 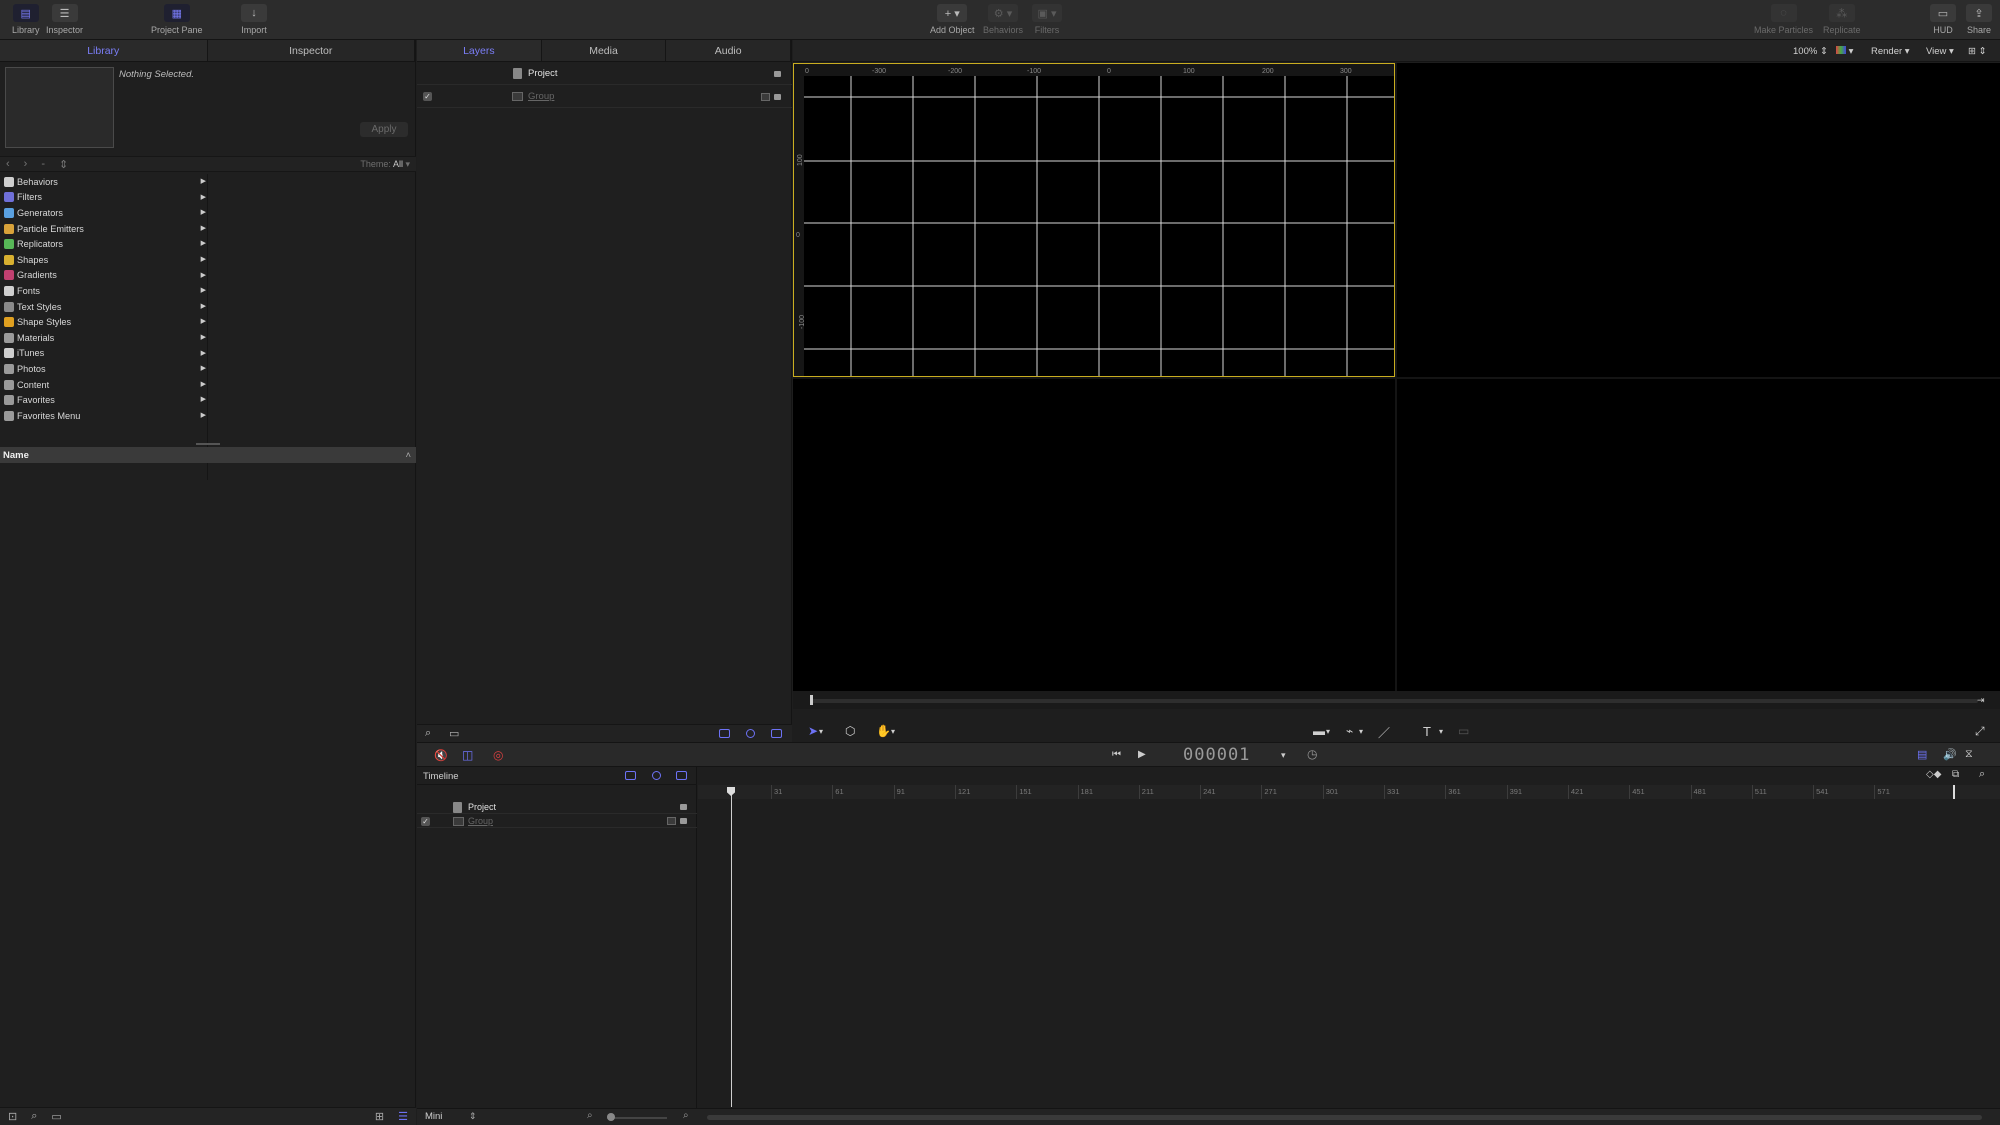 I want to click on preview-toggle-icon: ▭, so click(x=56, y=1116).